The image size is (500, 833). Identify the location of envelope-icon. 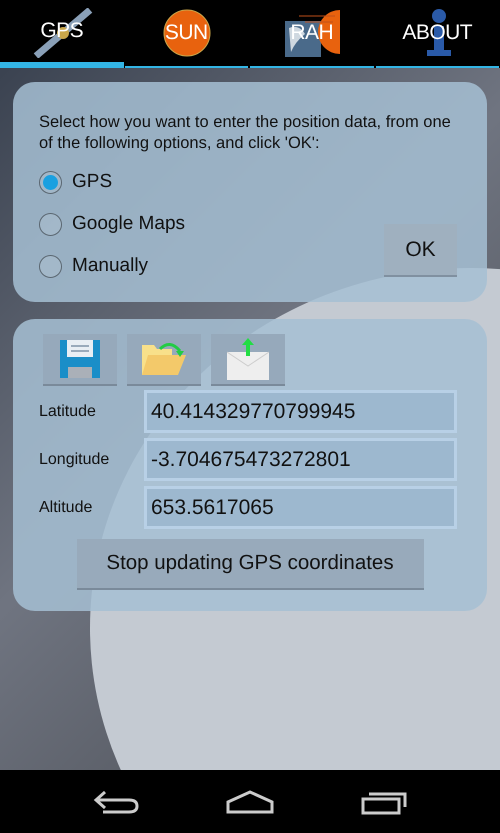
(248, 359).